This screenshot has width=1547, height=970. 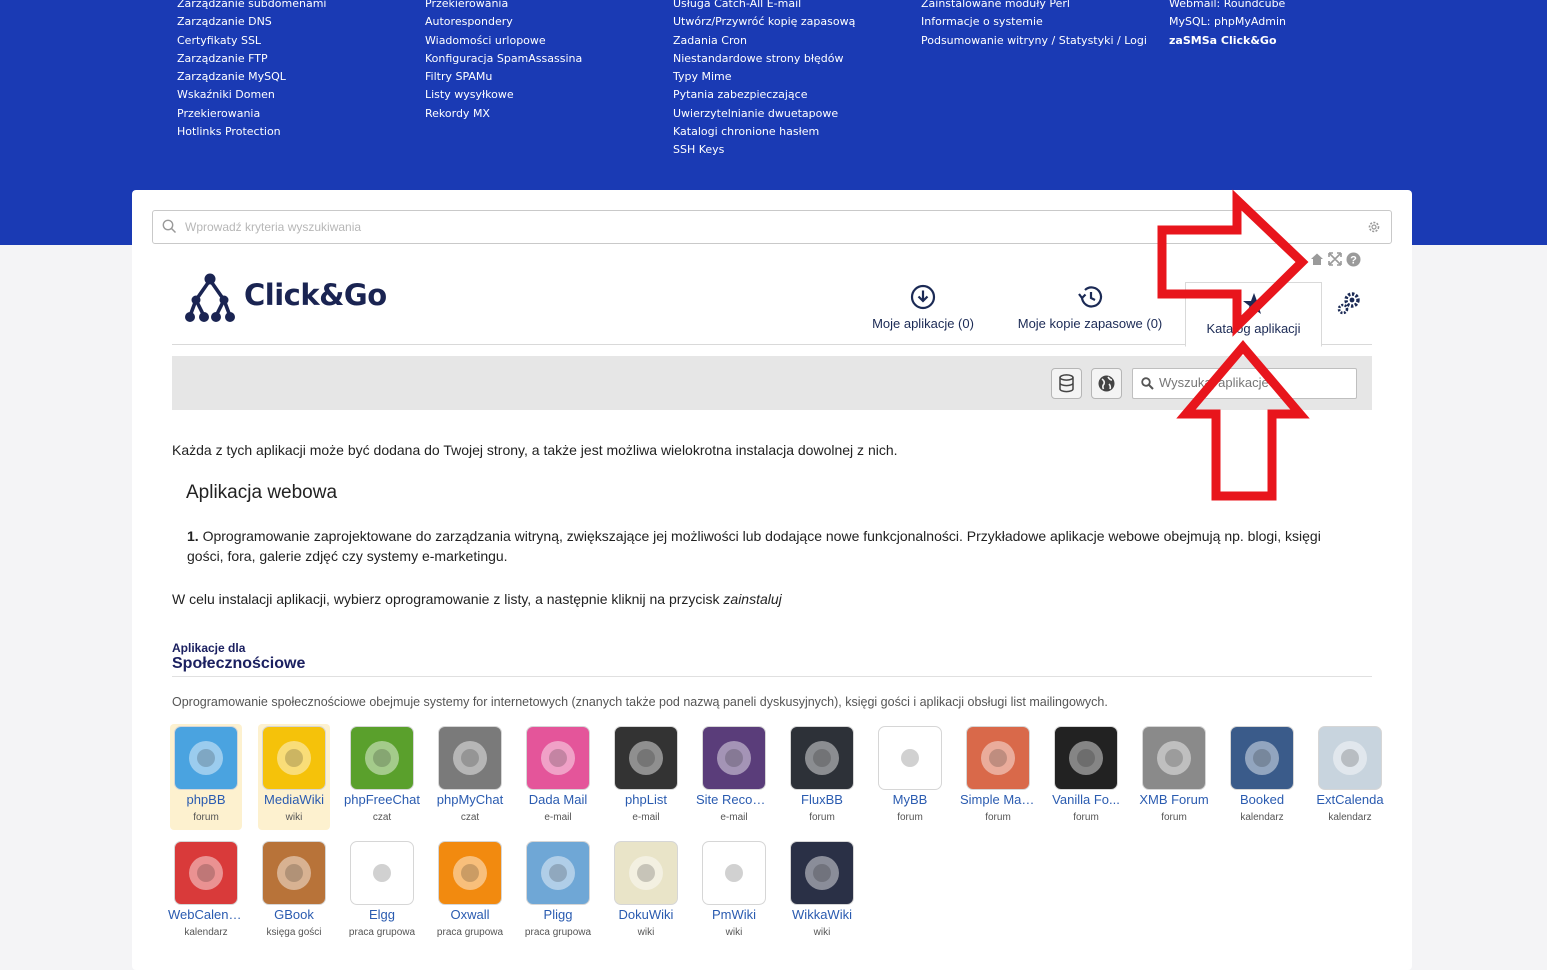 What do you see at coordinates (646, 892) in the screenshot?
I see `app-tile: DokuWiki wiki` at bounding box center [646, 892].